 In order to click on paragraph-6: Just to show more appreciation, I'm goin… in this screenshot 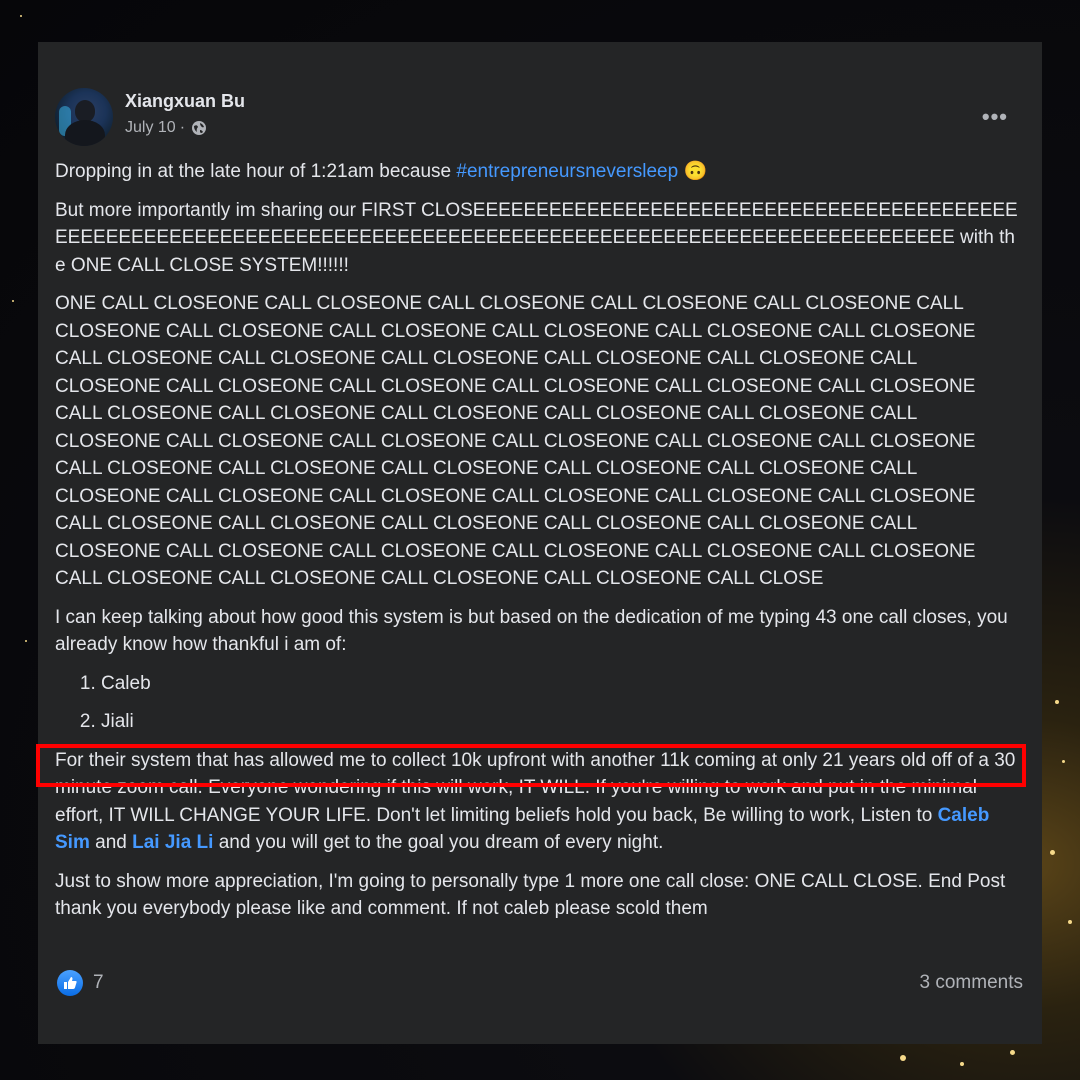, I will do `click(530, 895)`.